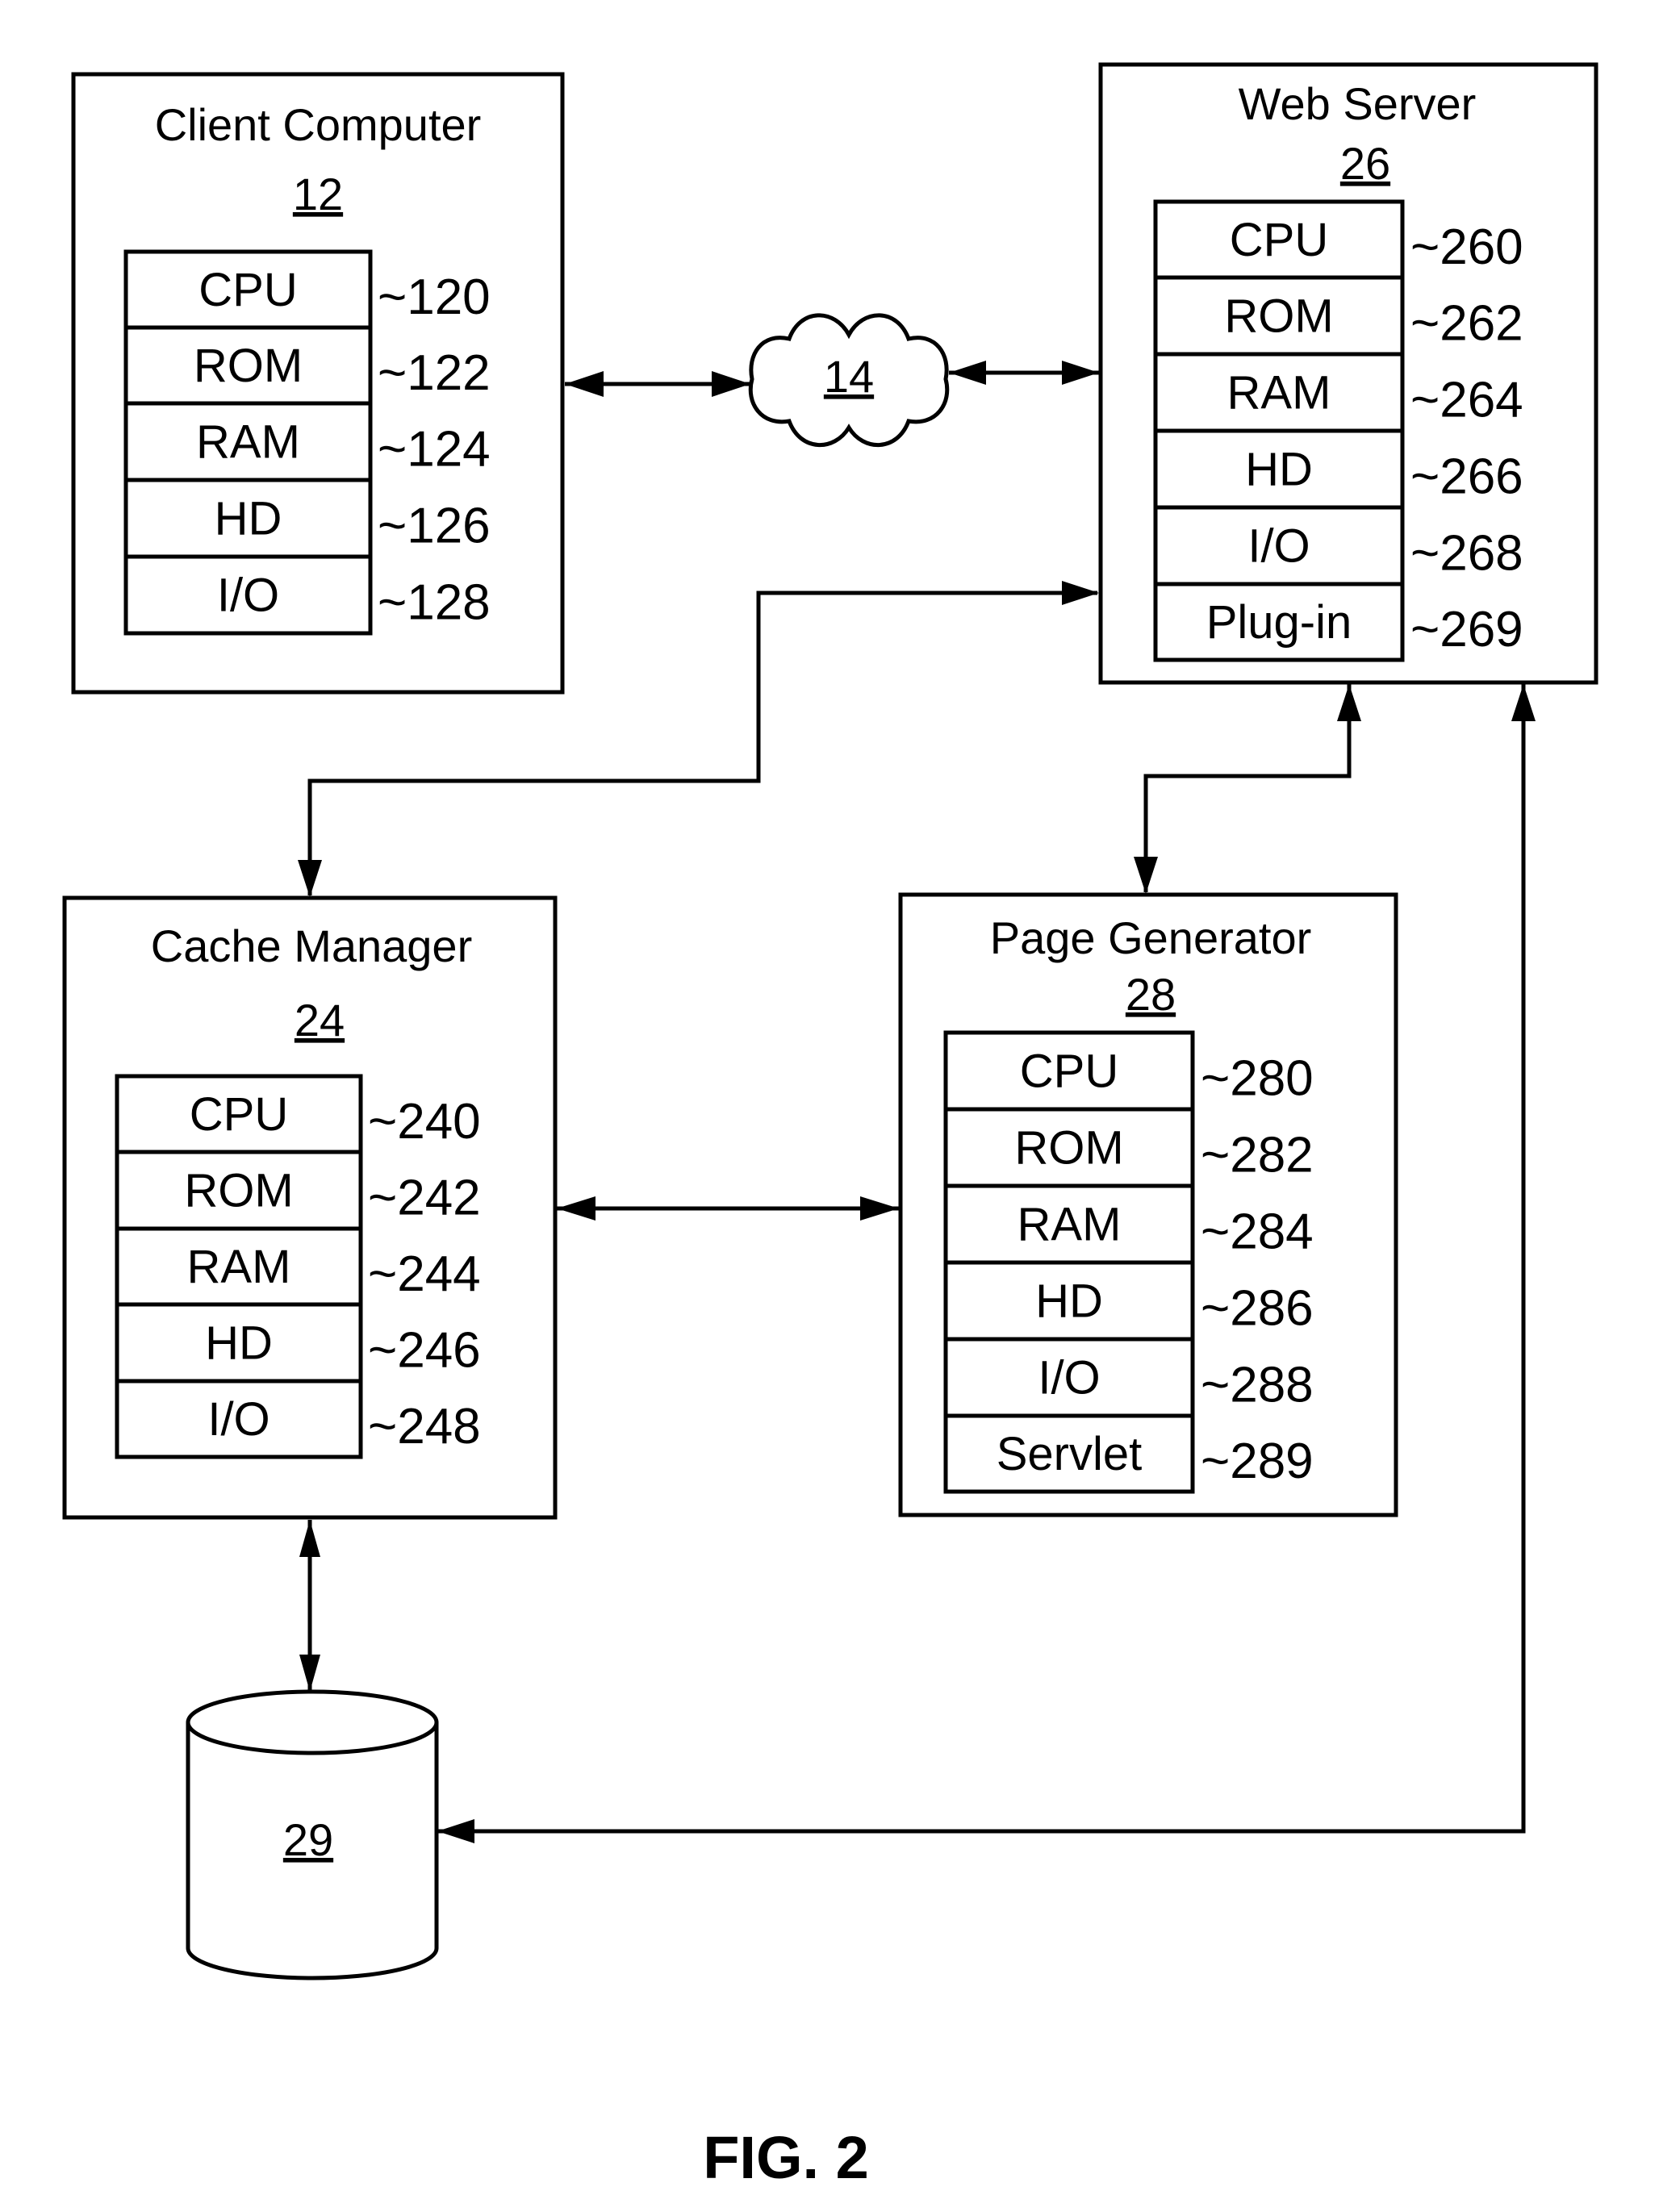  Describe the element at coordinates (434, 526) in the screenshot. I see `component-ref-number: ~126` at that location.